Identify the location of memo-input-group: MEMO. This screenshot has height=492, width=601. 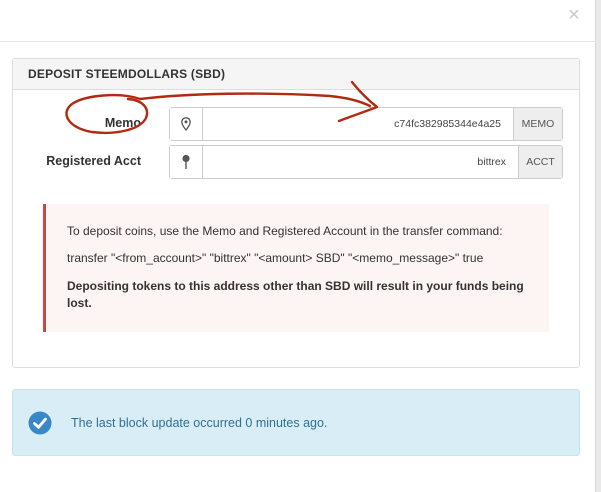
(366, 124).